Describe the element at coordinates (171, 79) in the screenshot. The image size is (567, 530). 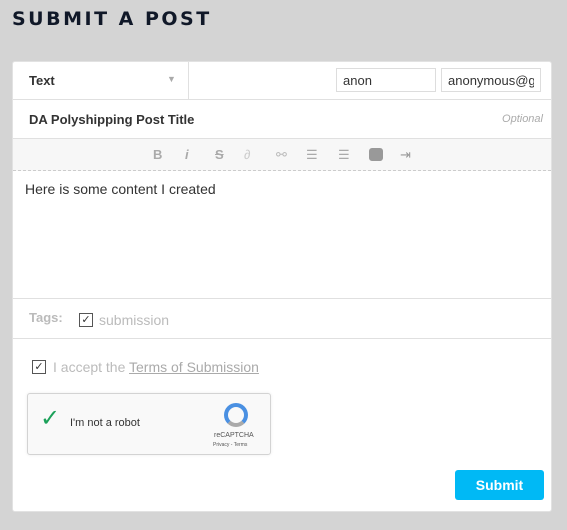
I see `chevron-down-icon: ▼` at that location.